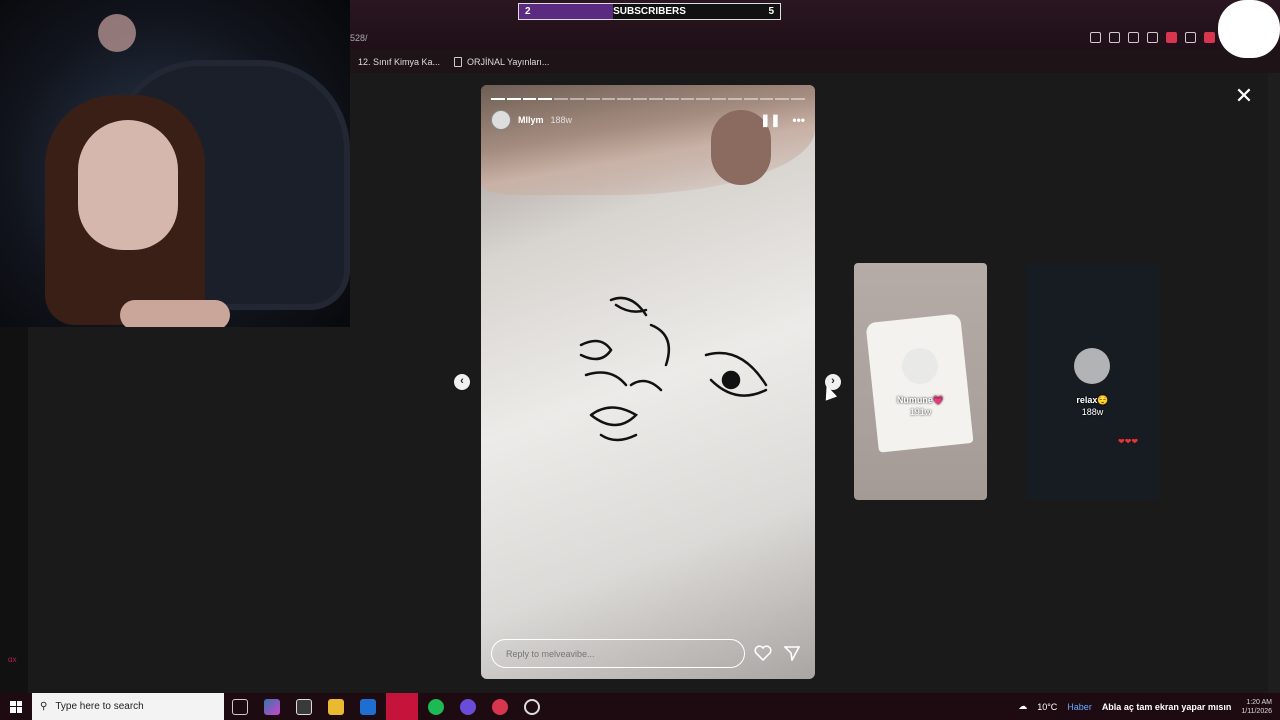  What do you see at coordinates (920, 412) in the screenshot?
I see `preview-time: 191w` at bounding box center [920, 412].